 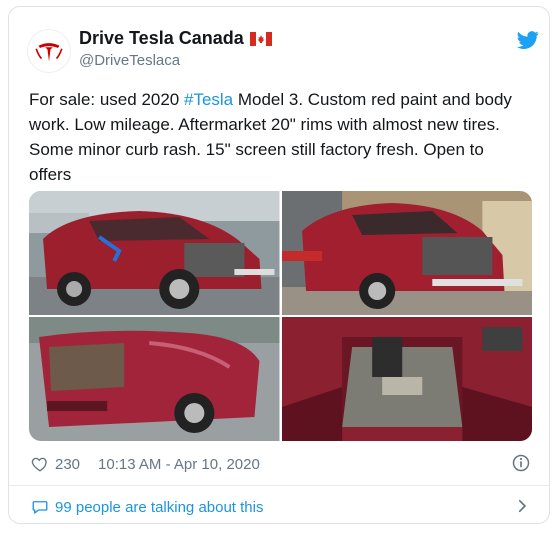 I want to click on photo-stripped-interior, so click(x=406, y=379).